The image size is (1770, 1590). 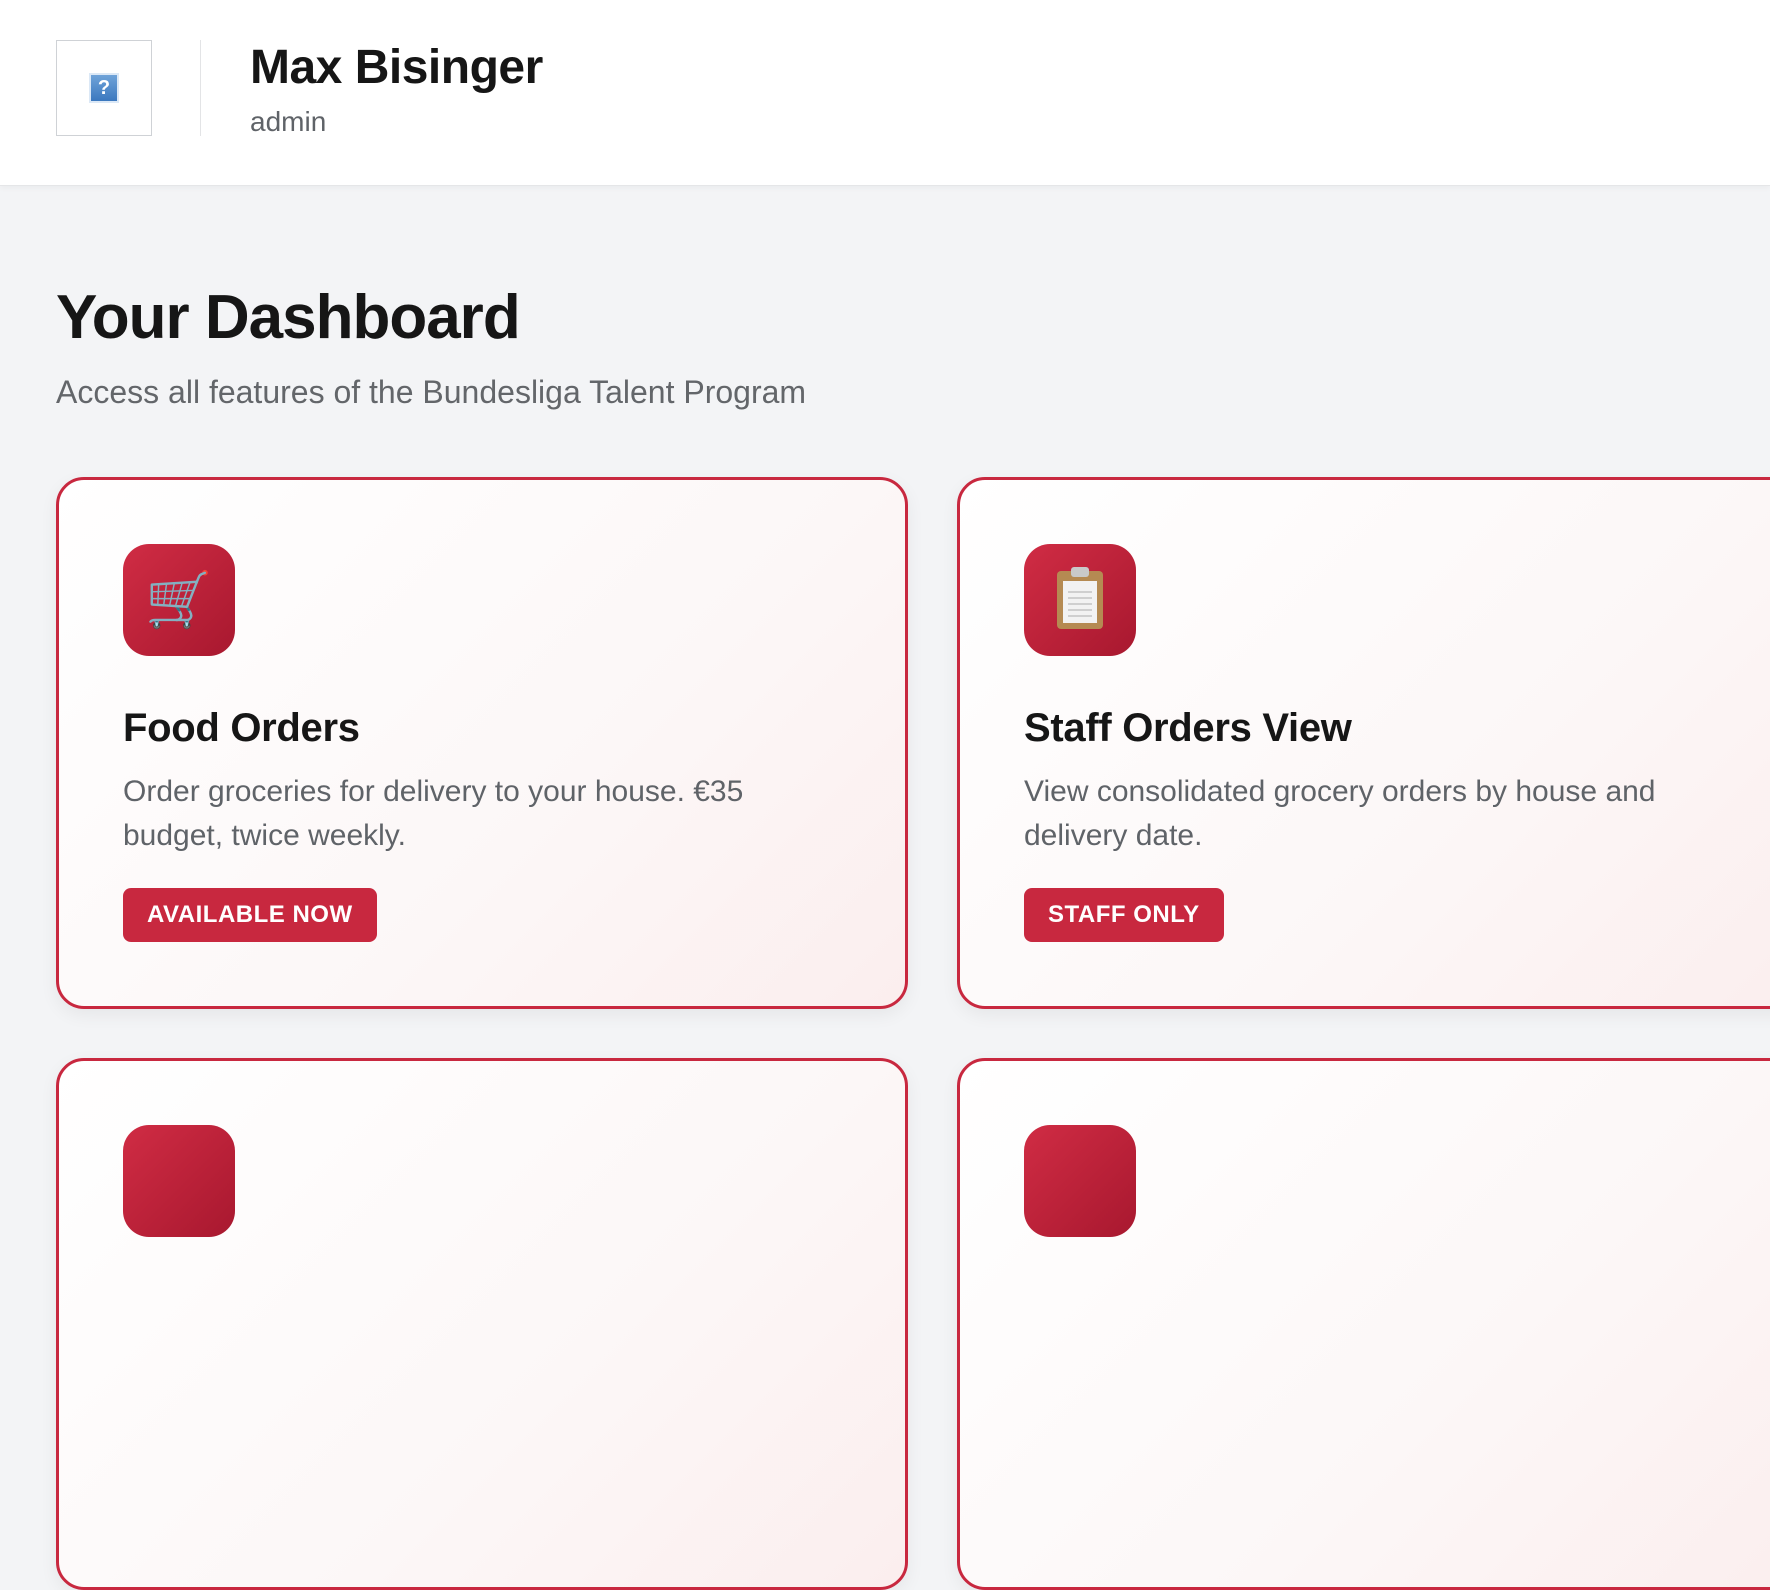 What do you see at coordinates (1080, 600) in the screenshot?
I see `clipboard-icon` at bounding box center [1080, 600].